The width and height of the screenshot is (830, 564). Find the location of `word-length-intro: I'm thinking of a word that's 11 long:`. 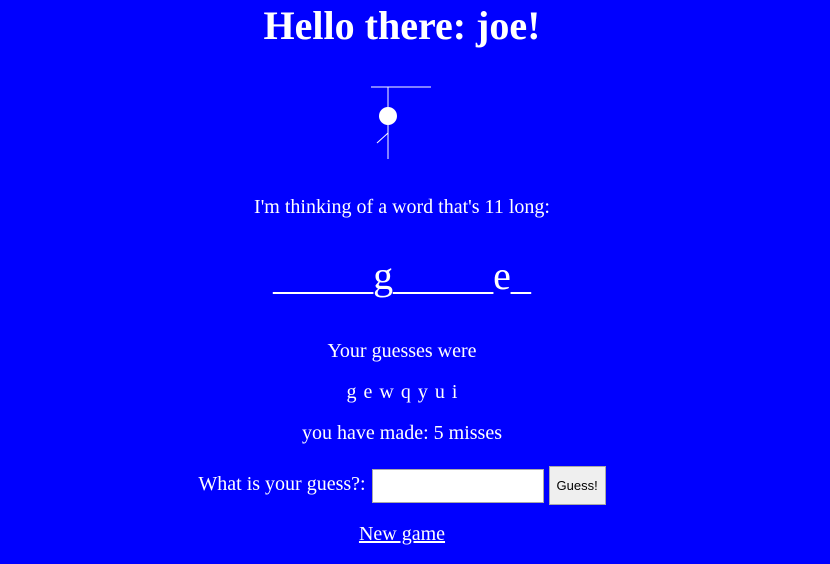

word-length-intro: I'm thinking of a word that's 11 long: is located at coordinates (402, 207).